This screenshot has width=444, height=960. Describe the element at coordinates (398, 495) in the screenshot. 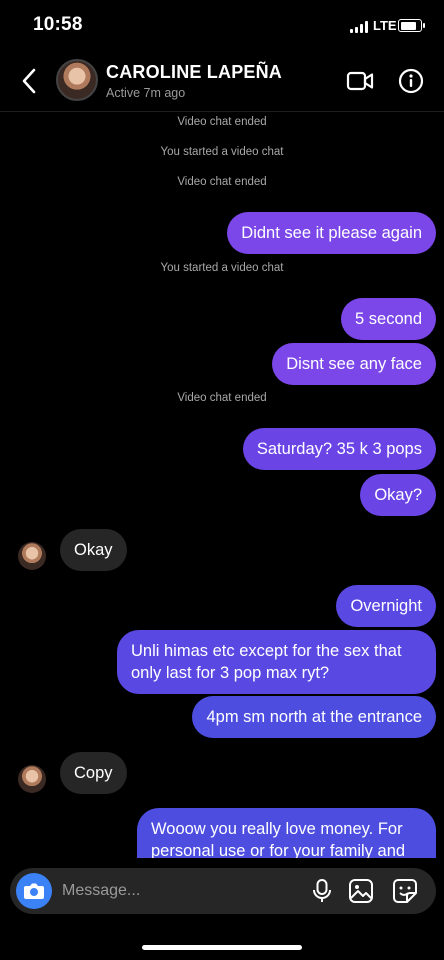

I see `outgoing-message: Okay?` at that location.